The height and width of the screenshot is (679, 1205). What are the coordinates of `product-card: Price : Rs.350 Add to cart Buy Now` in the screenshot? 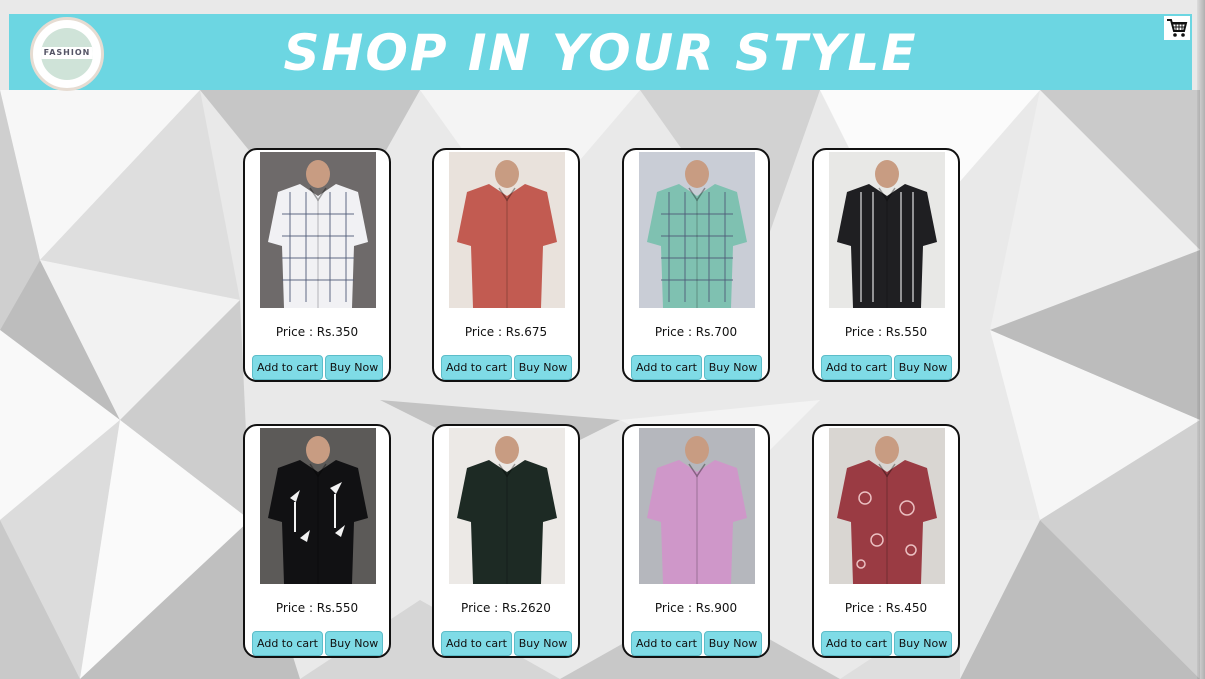 It's located at (317, 265).